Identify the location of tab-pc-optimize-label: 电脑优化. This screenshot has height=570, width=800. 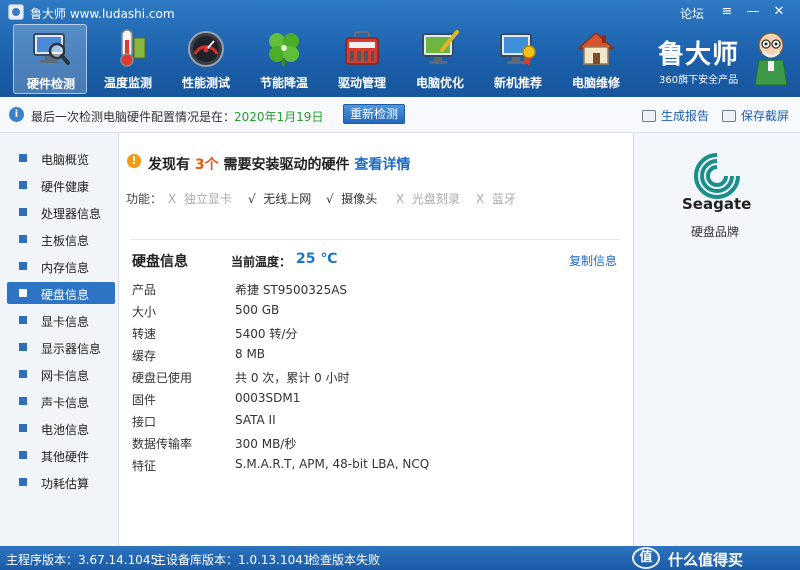
(439, 83).